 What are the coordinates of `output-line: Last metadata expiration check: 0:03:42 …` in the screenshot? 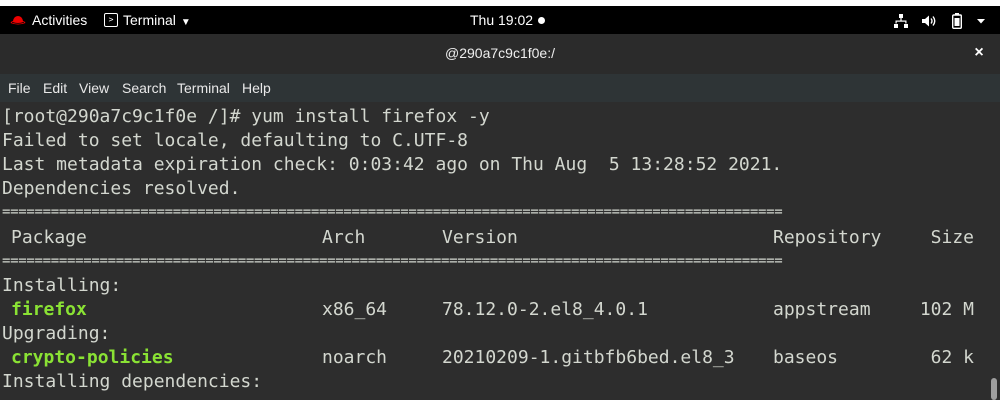 It's located at (392, 164).